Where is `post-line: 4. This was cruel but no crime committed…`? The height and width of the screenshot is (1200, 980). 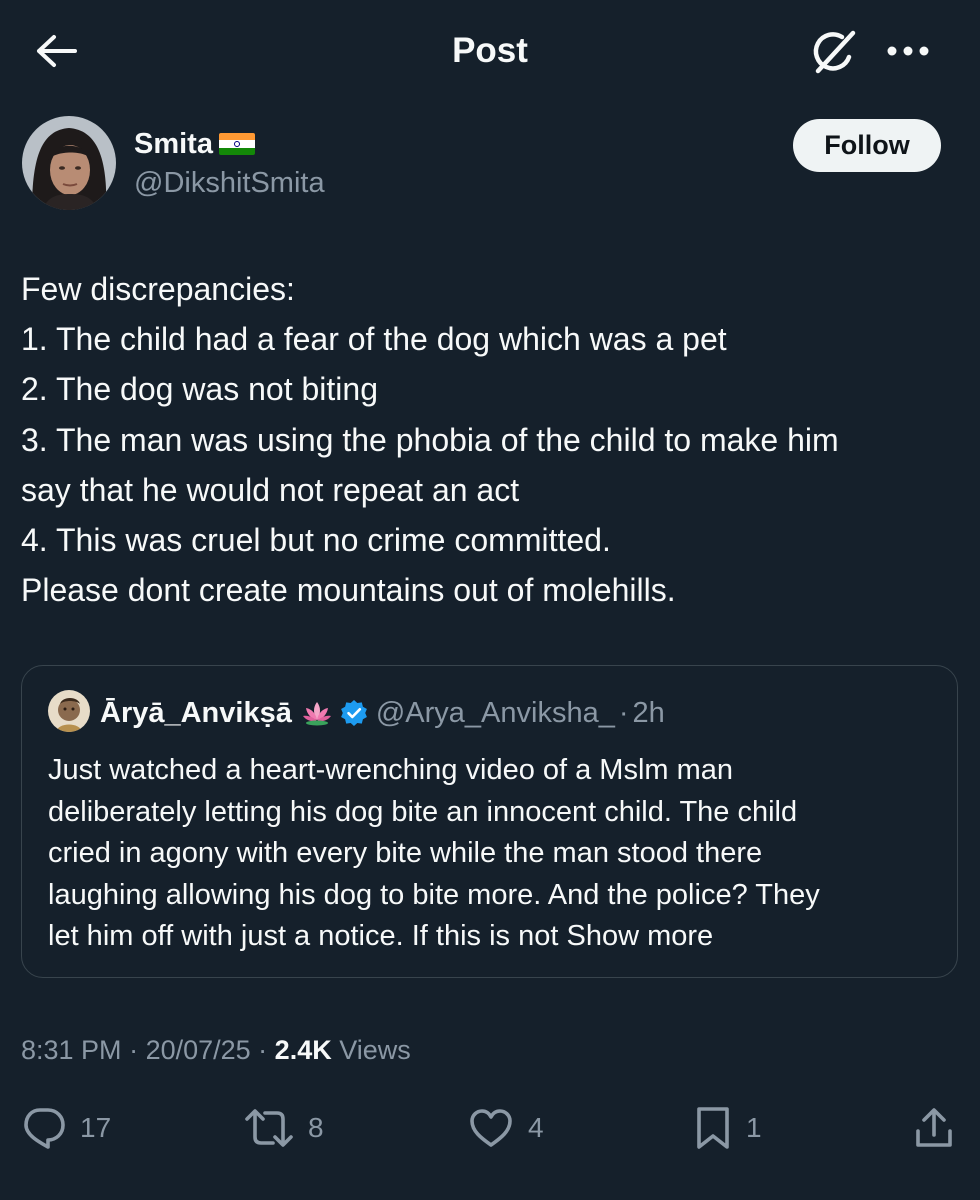 post-line: 4. This was cruel but no crime committed… is located at coordinates (316, 540).